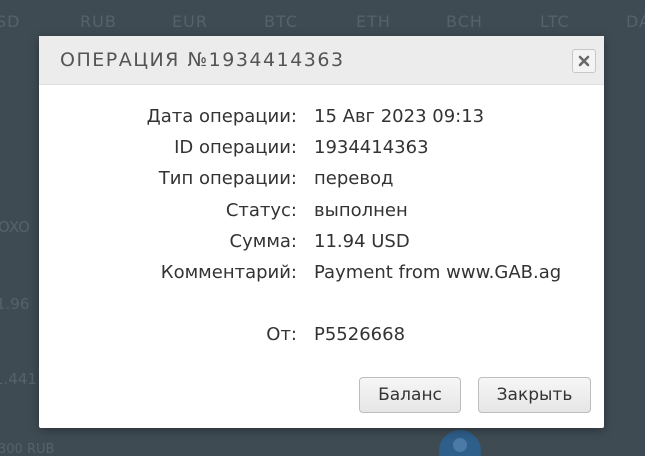 The height and width of the screenshot is (456, 645). Describe the element at coordinates (354, 178) in the screenshot. I see `operation-type-value: перевод` at that location.